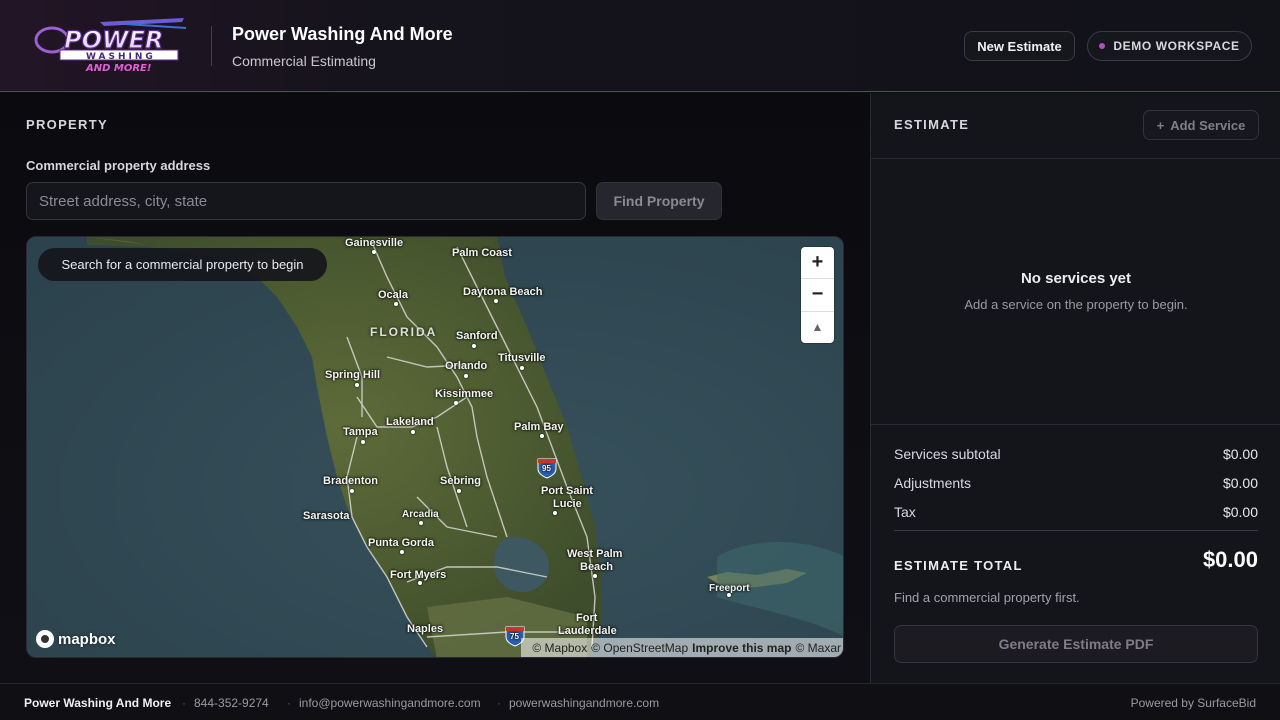 The image size is (1280, 720). I want to click on city-label: Sarasota, so click(326, 516).